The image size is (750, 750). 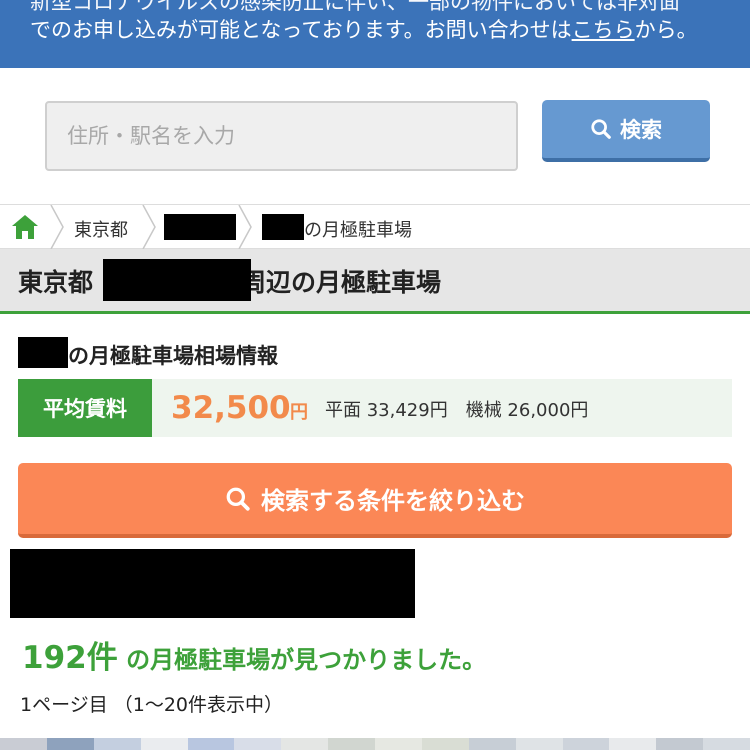 I want to click on search-button-label: 検索, so click(x=641, y=130).